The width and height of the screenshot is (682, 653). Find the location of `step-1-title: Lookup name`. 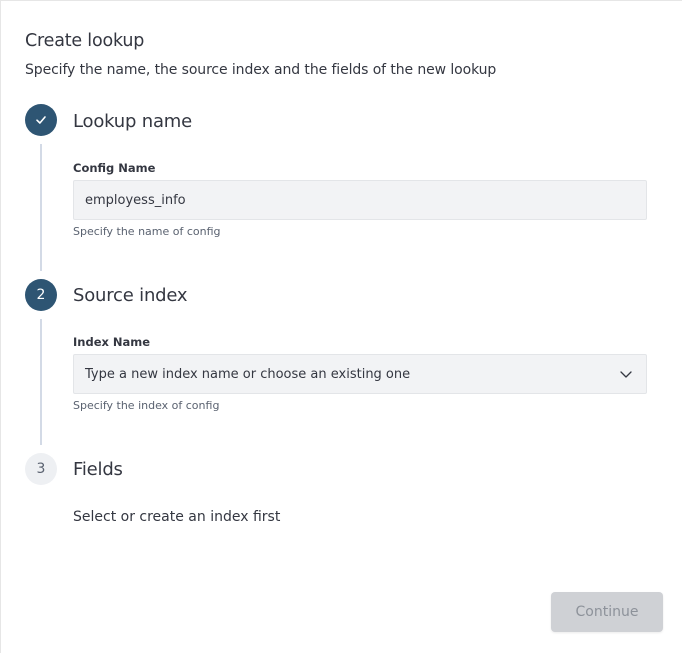

step-1-title: Lookup name is located at coordinates (133, 121).